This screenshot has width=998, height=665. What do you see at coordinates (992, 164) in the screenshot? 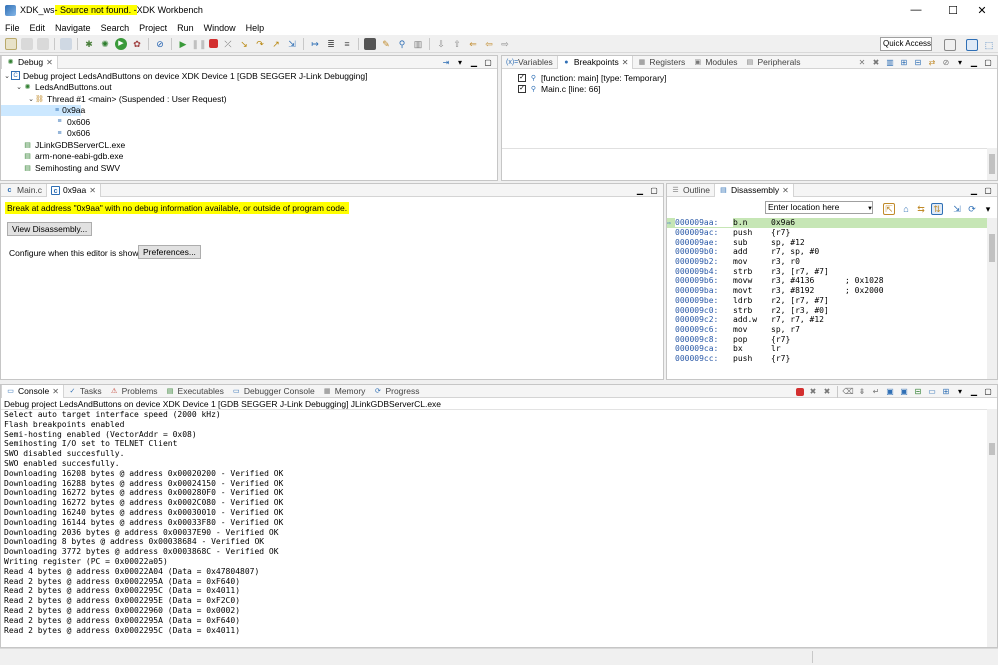
I see `breakpoints-scrollbar` at bounding box center [992, 164].